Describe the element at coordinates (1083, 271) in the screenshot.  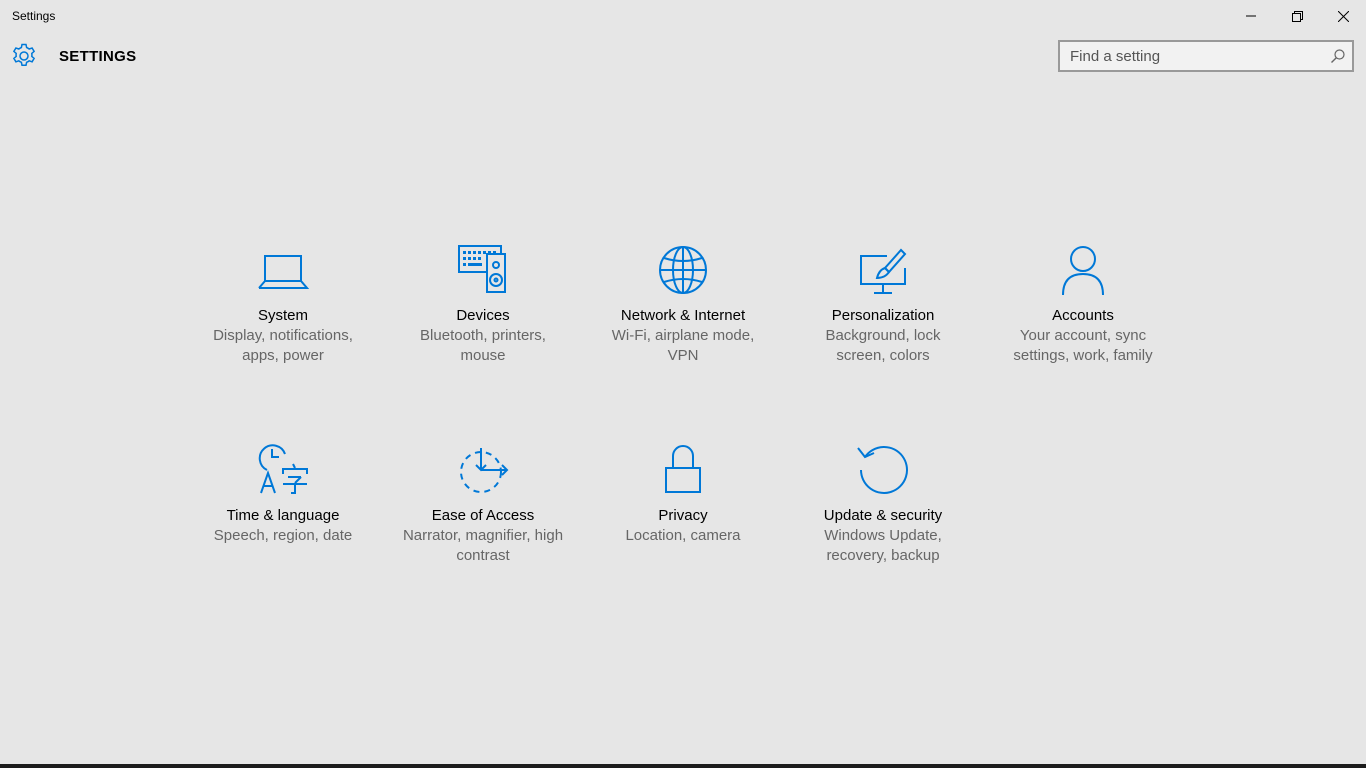
I see `person-icon` at that location.